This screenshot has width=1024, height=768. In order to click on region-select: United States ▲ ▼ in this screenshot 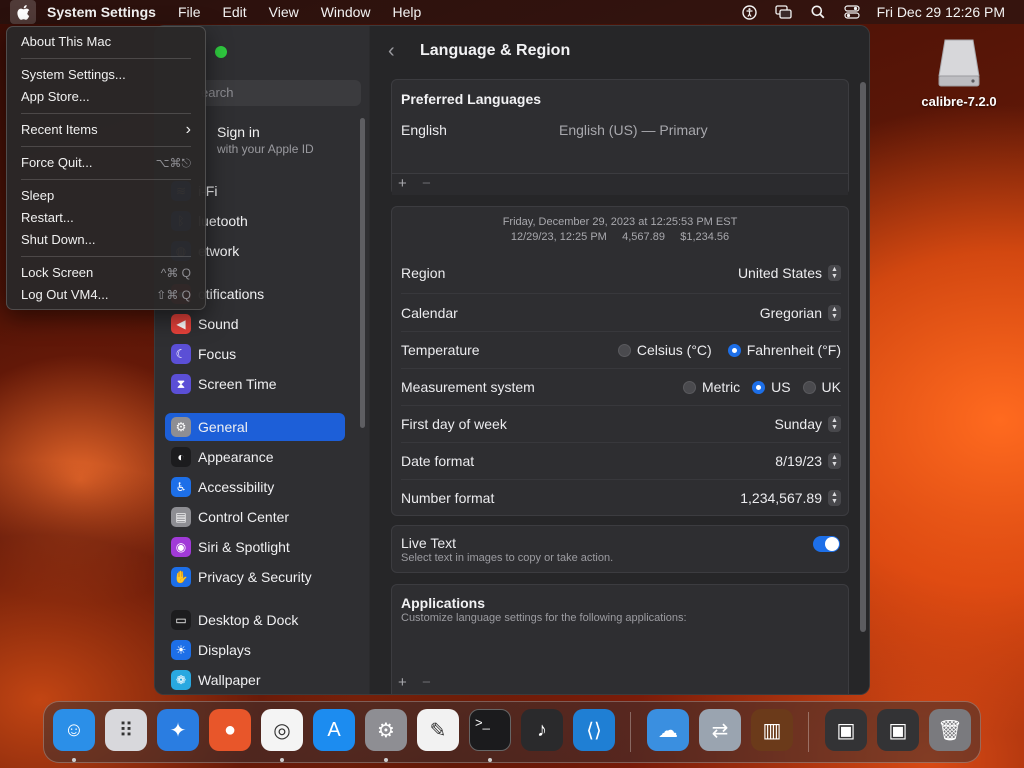, I will do `click(789, 273)`.